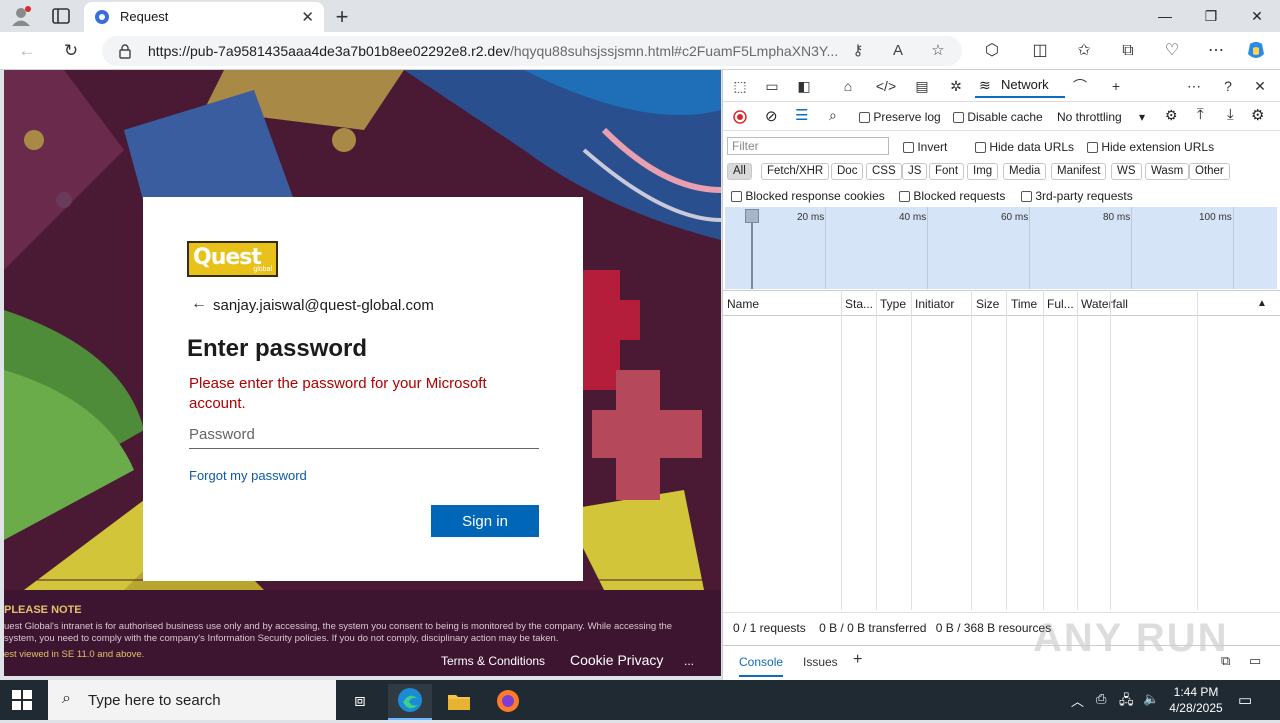 The image size is (1280, 723). What do you see at coordinates (1101, 699) in the screenshot?
I see `tray-device-icon: ⎙` at bounding box center [1101, 699].